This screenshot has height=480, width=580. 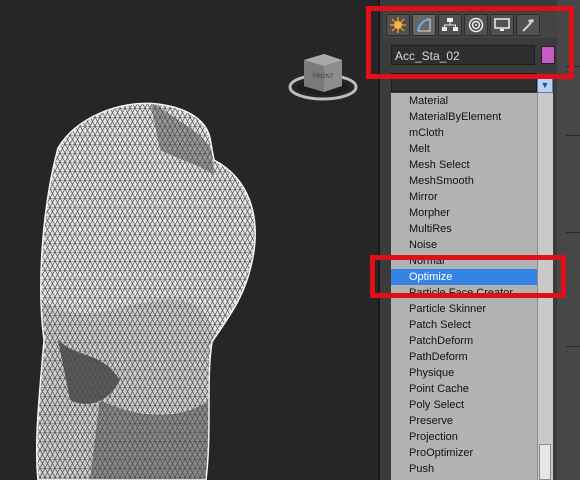 What do you see at coordinates (545, 85) in the screenshot?
I see `dropdown-arrow-icon: ▼` at bounding box center [545, 85].